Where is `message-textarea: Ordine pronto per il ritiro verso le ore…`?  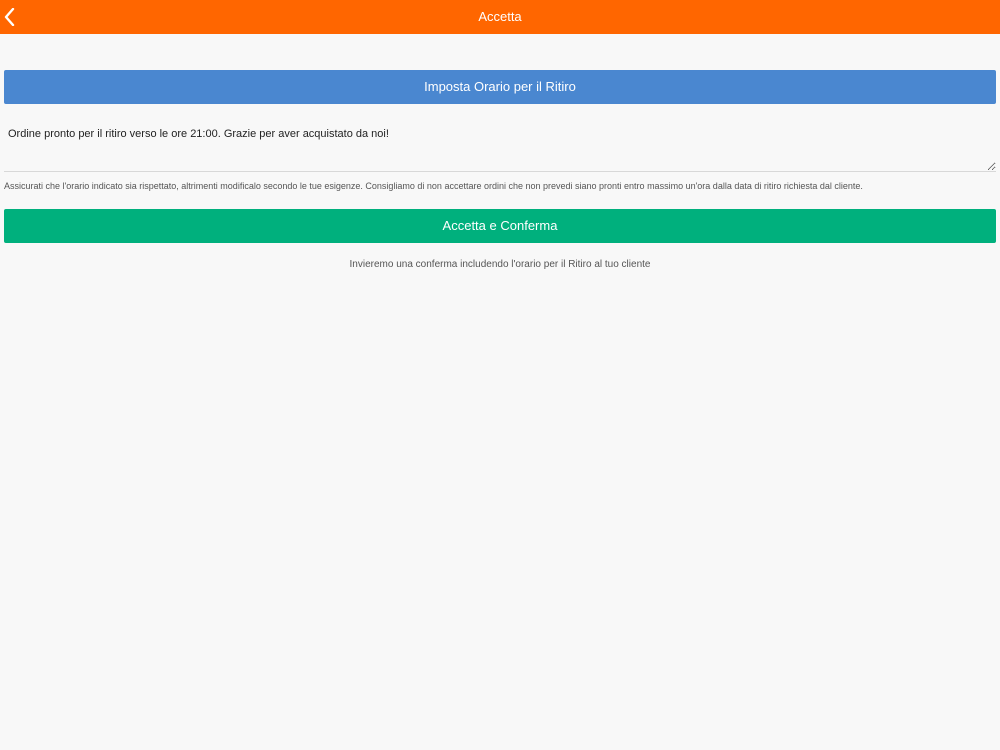 message-textarea: Ordine pronto per il ritiro verso le ore… is located at coordinates (500, 145).